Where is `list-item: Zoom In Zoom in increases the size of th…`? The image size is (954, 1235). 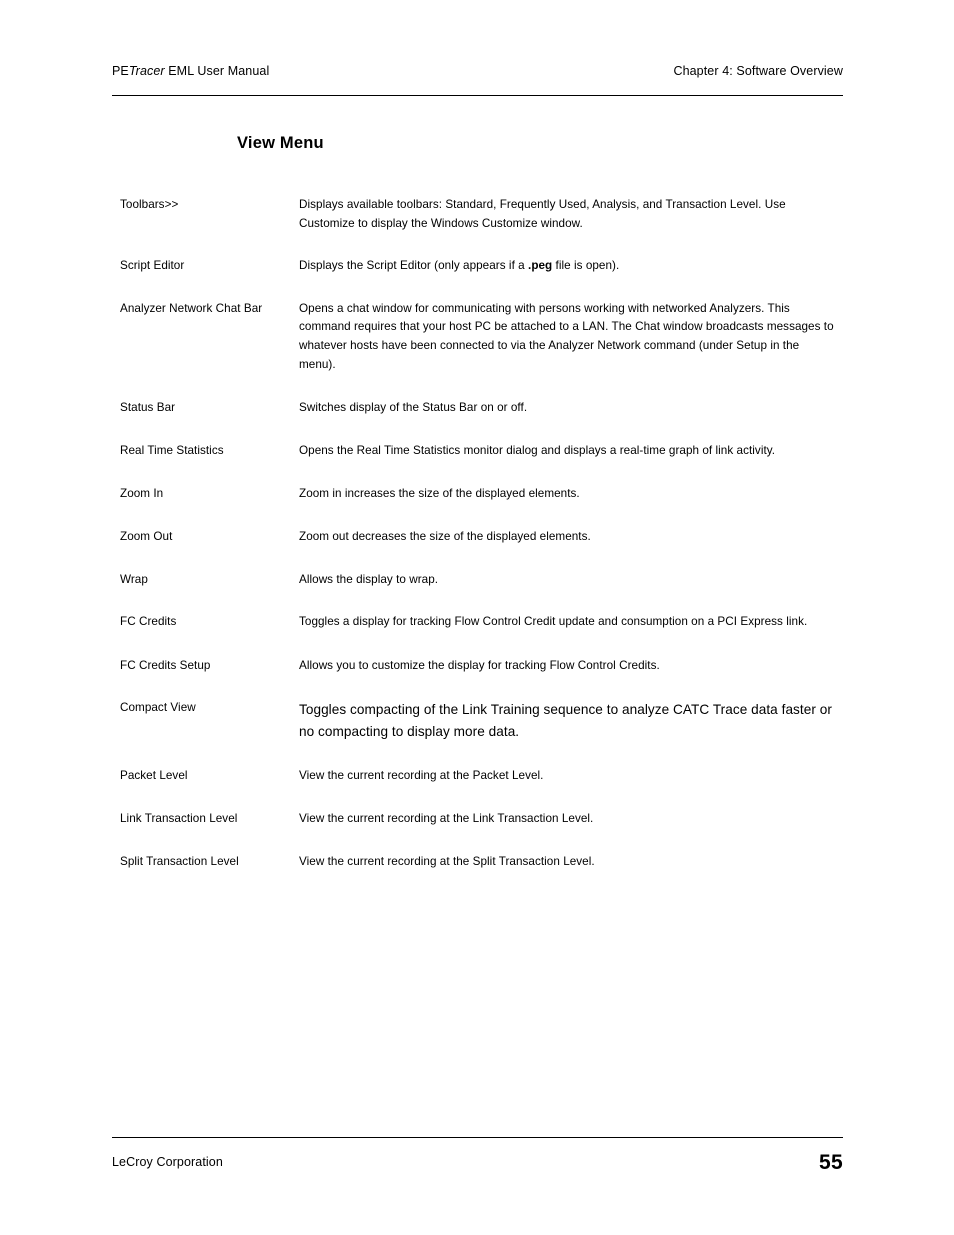 list-item: Zoom In Zoom in increases the size of th… is located at coordinates (477, 494).